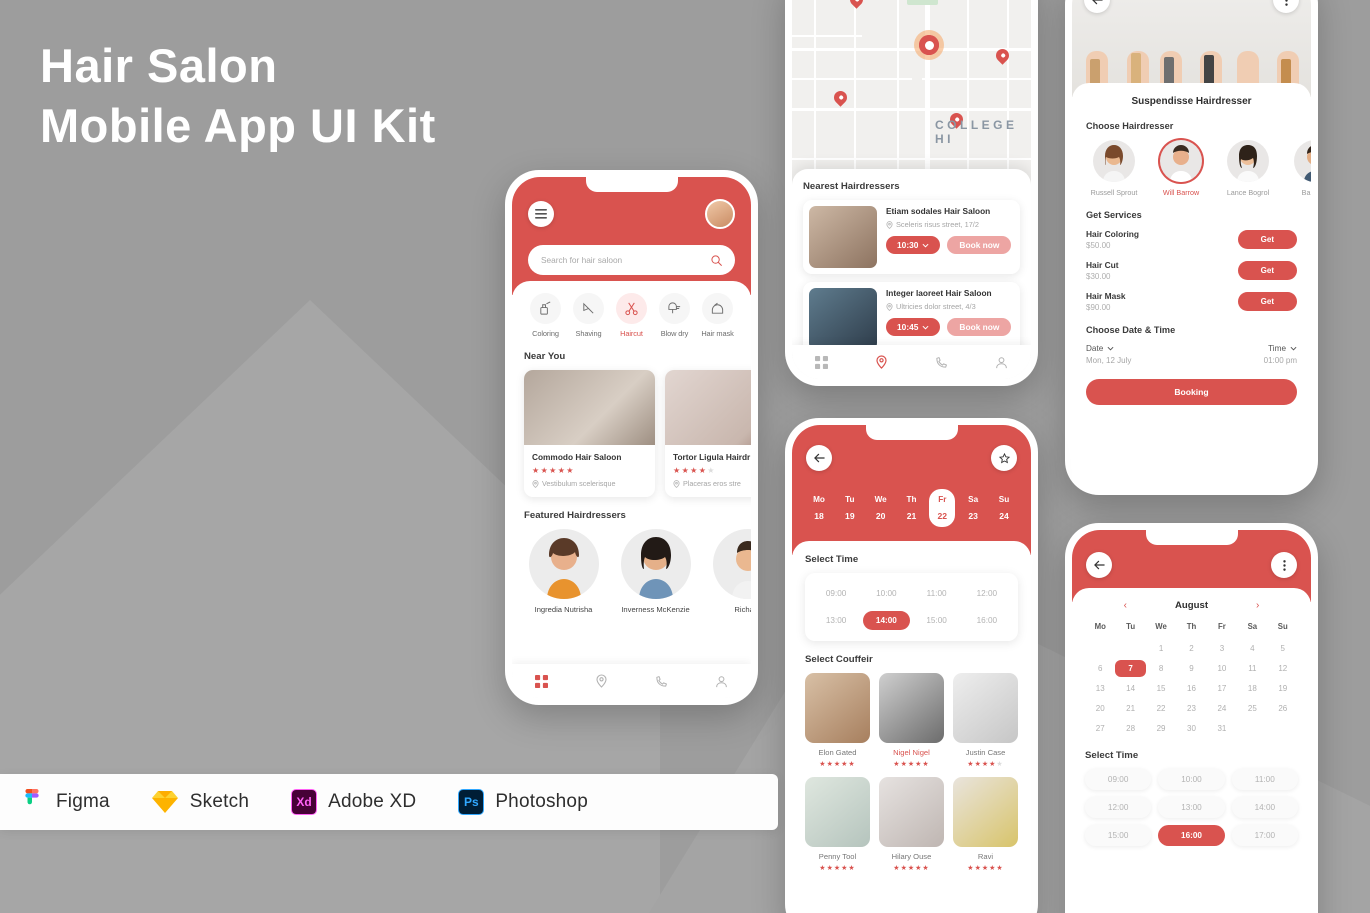  Describe the element at coordinates (987, 620) in the screenshot. I see `time-slot: 16:00` at that location.